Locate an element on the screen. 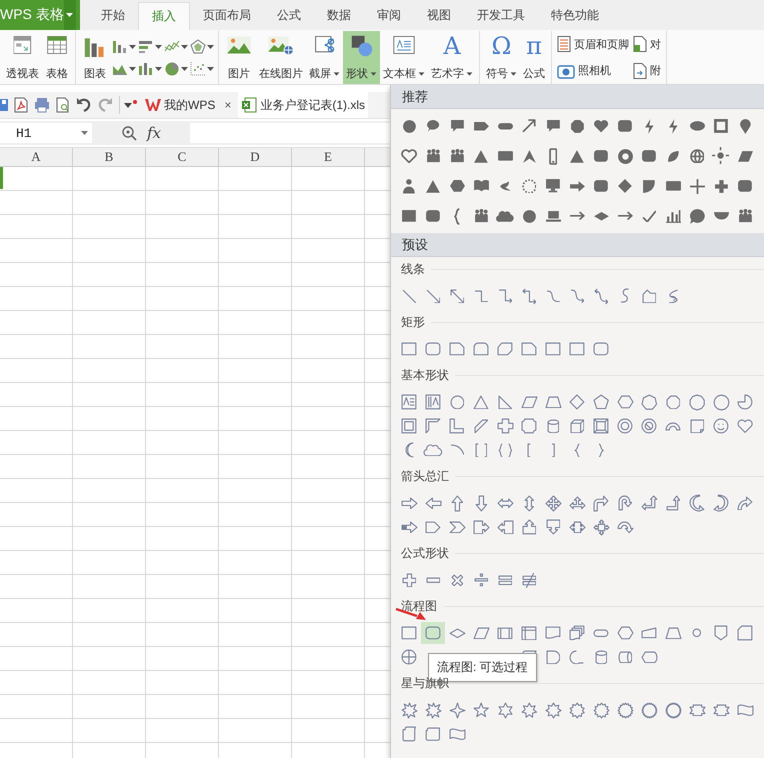  ribbon-button: Ω 符号 is located at coordinates (501, 57).